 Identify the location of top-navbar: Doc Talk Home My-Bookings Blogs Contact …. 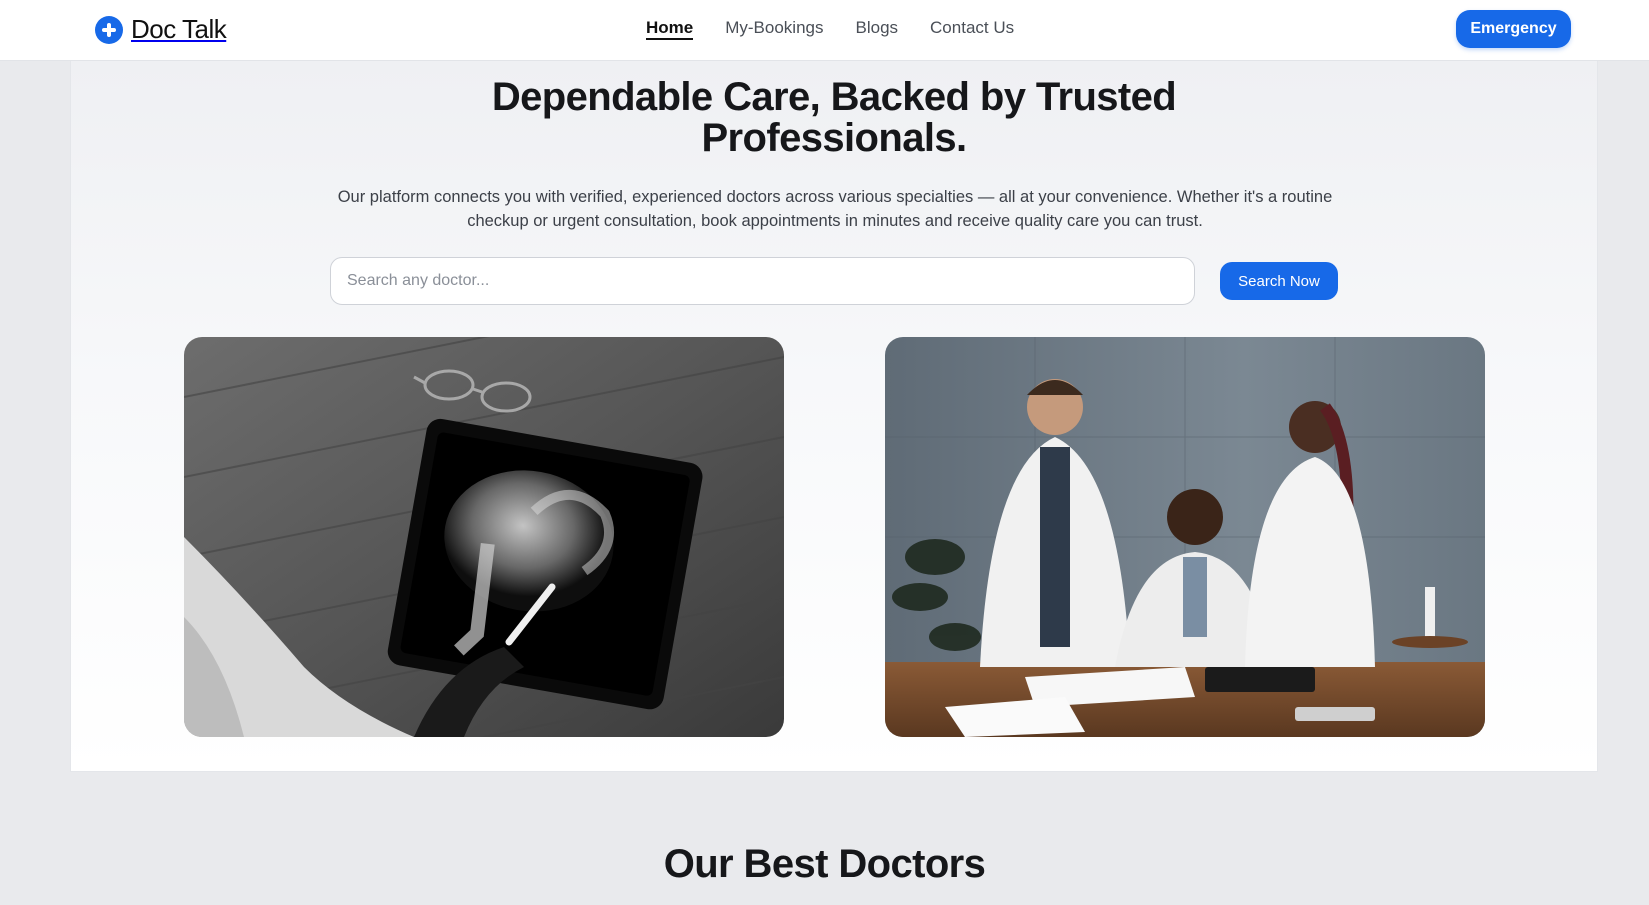
(824, 30).